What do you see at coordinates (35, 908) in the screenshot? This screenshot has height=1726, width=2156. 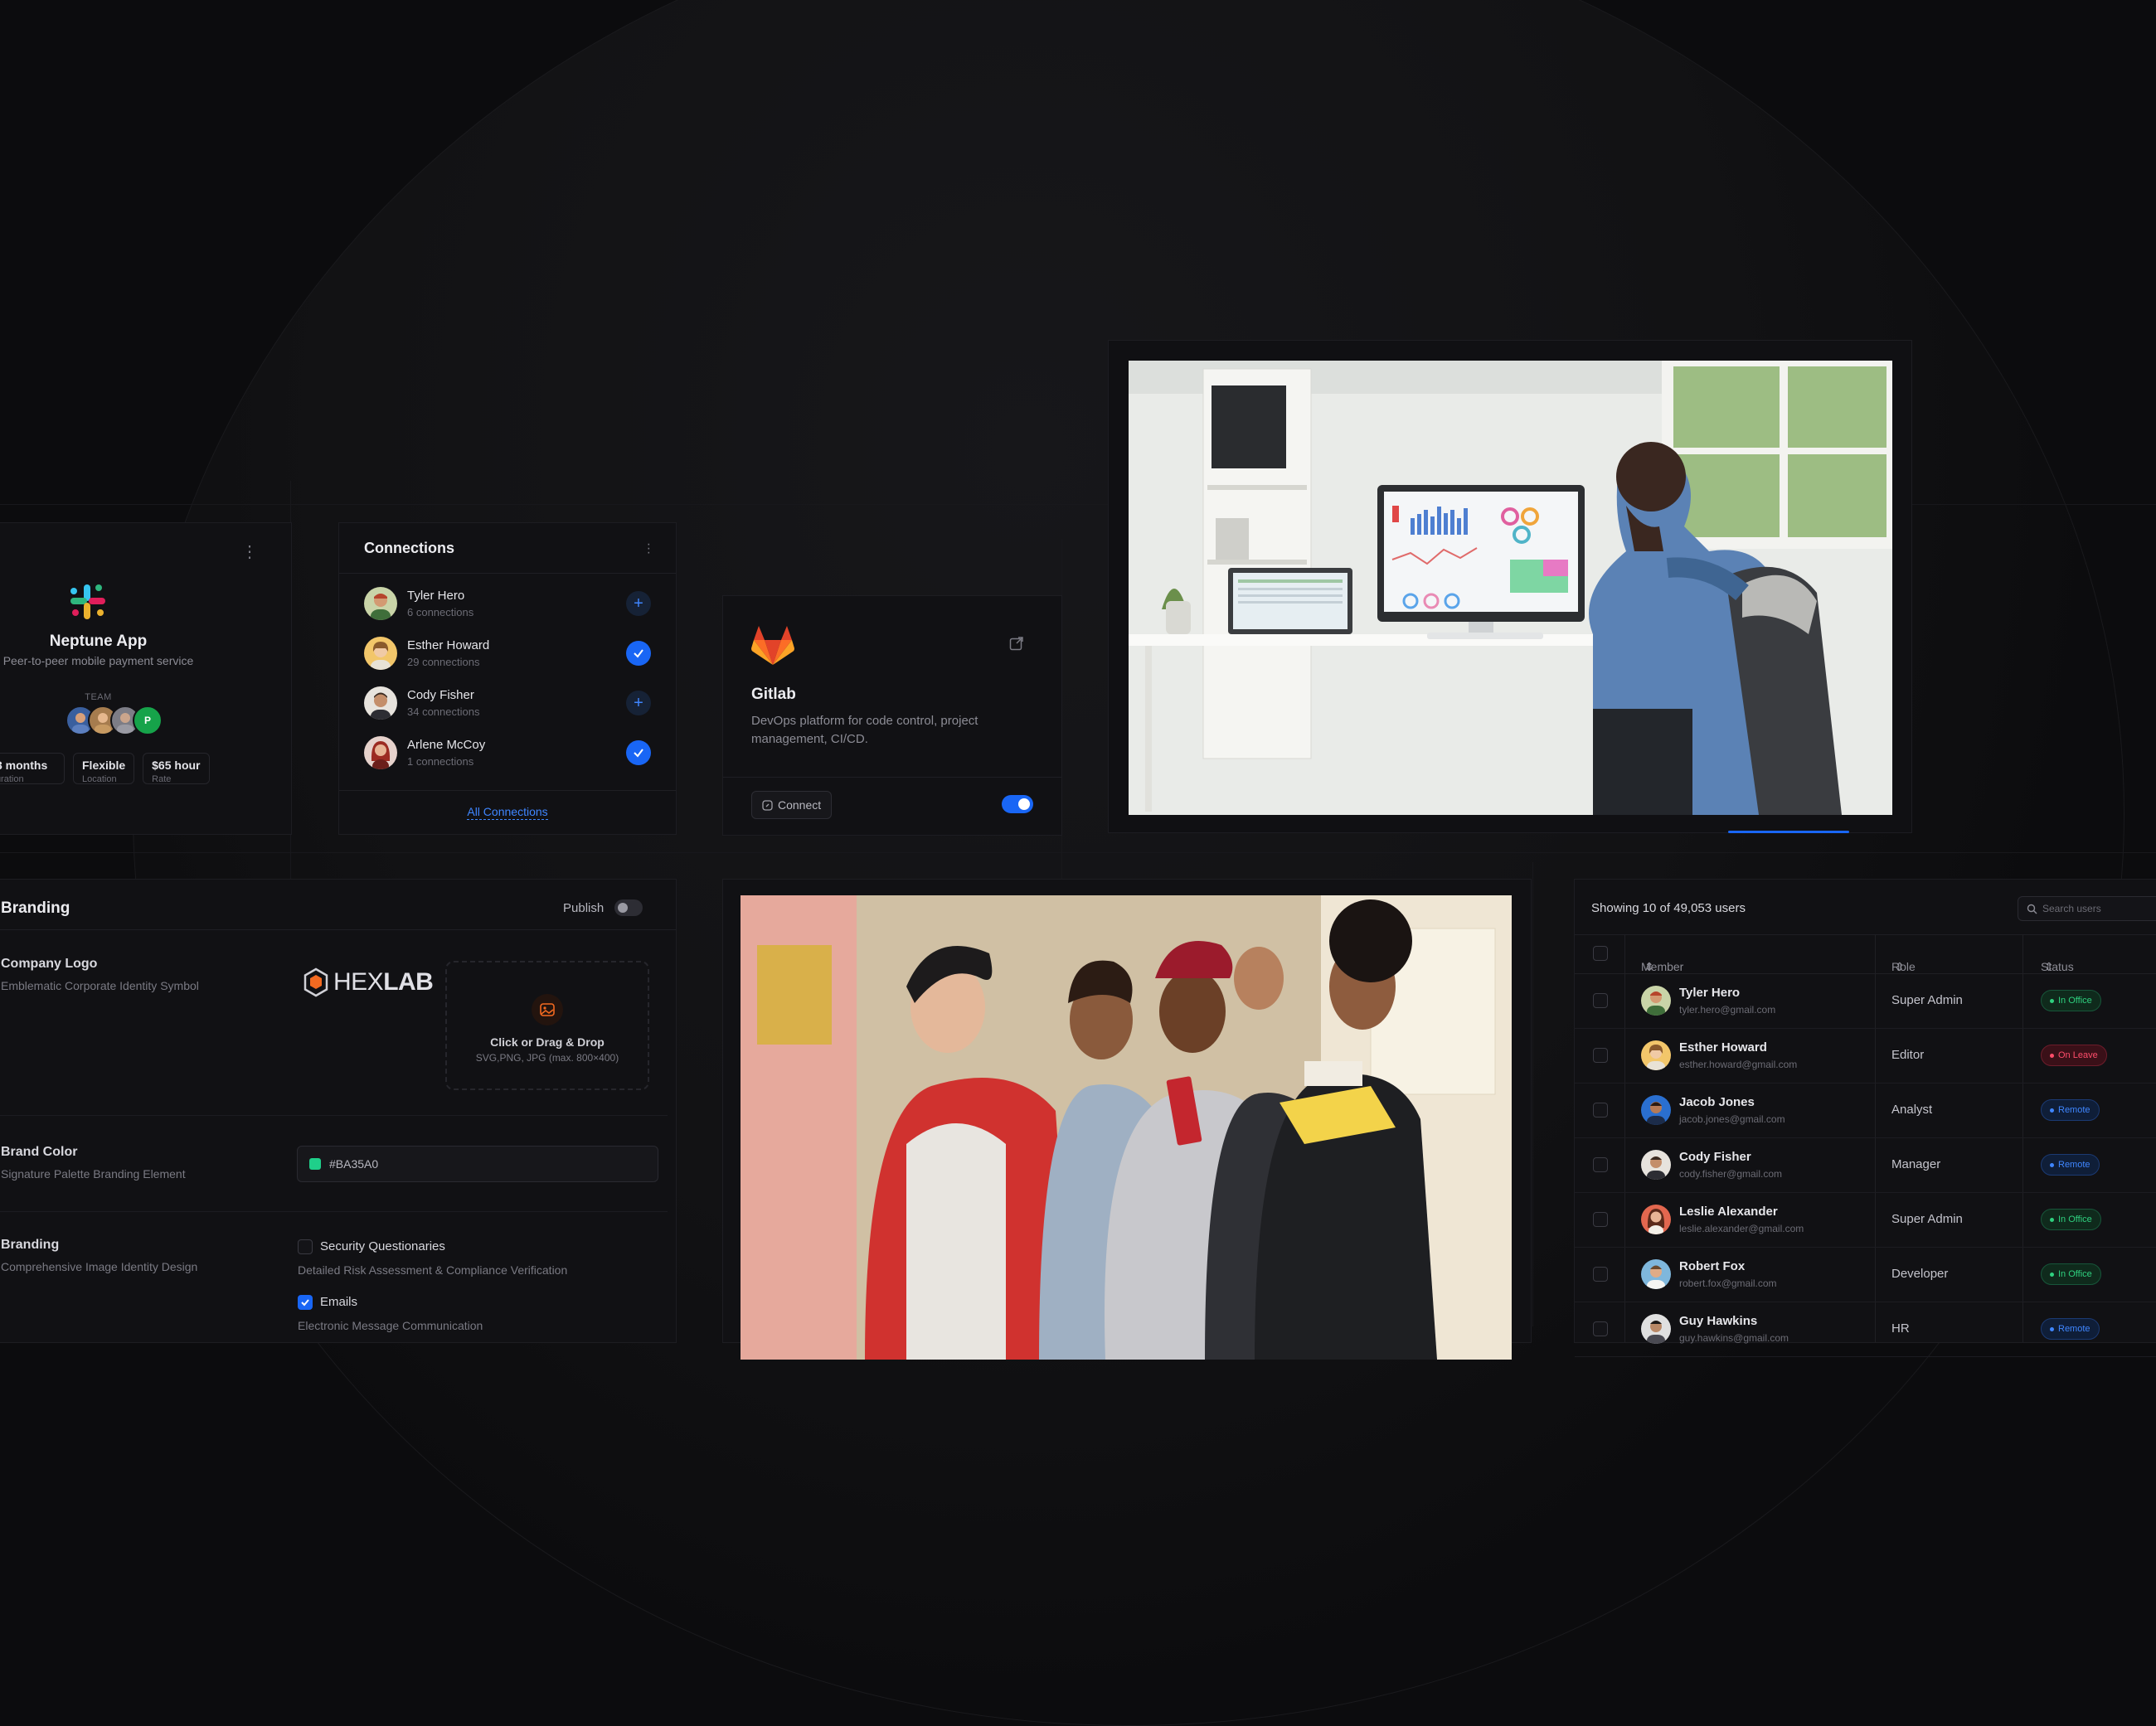 I see `branding-title: Branding` at bounding box center [35, 908].